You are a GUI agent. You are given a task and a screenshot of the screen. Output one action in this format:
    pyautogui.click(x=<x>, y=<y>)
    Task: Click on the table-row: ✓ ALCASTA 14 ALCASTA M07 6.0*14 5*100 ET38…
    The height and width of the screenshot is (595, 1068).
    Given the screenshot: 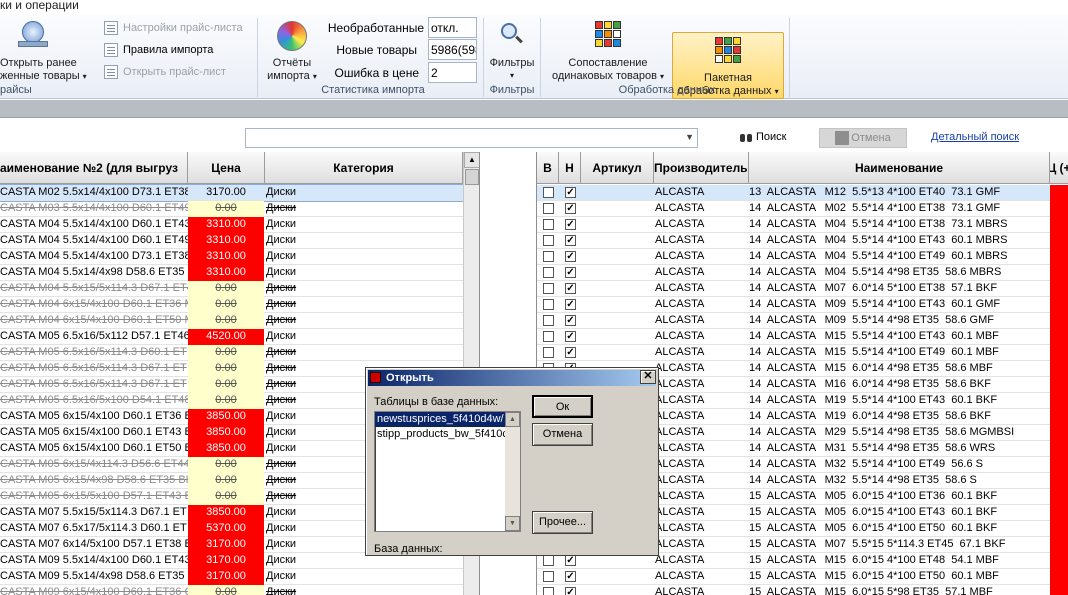 What is the action you would take?
    pyautogui.click(x=802, y=289)
    